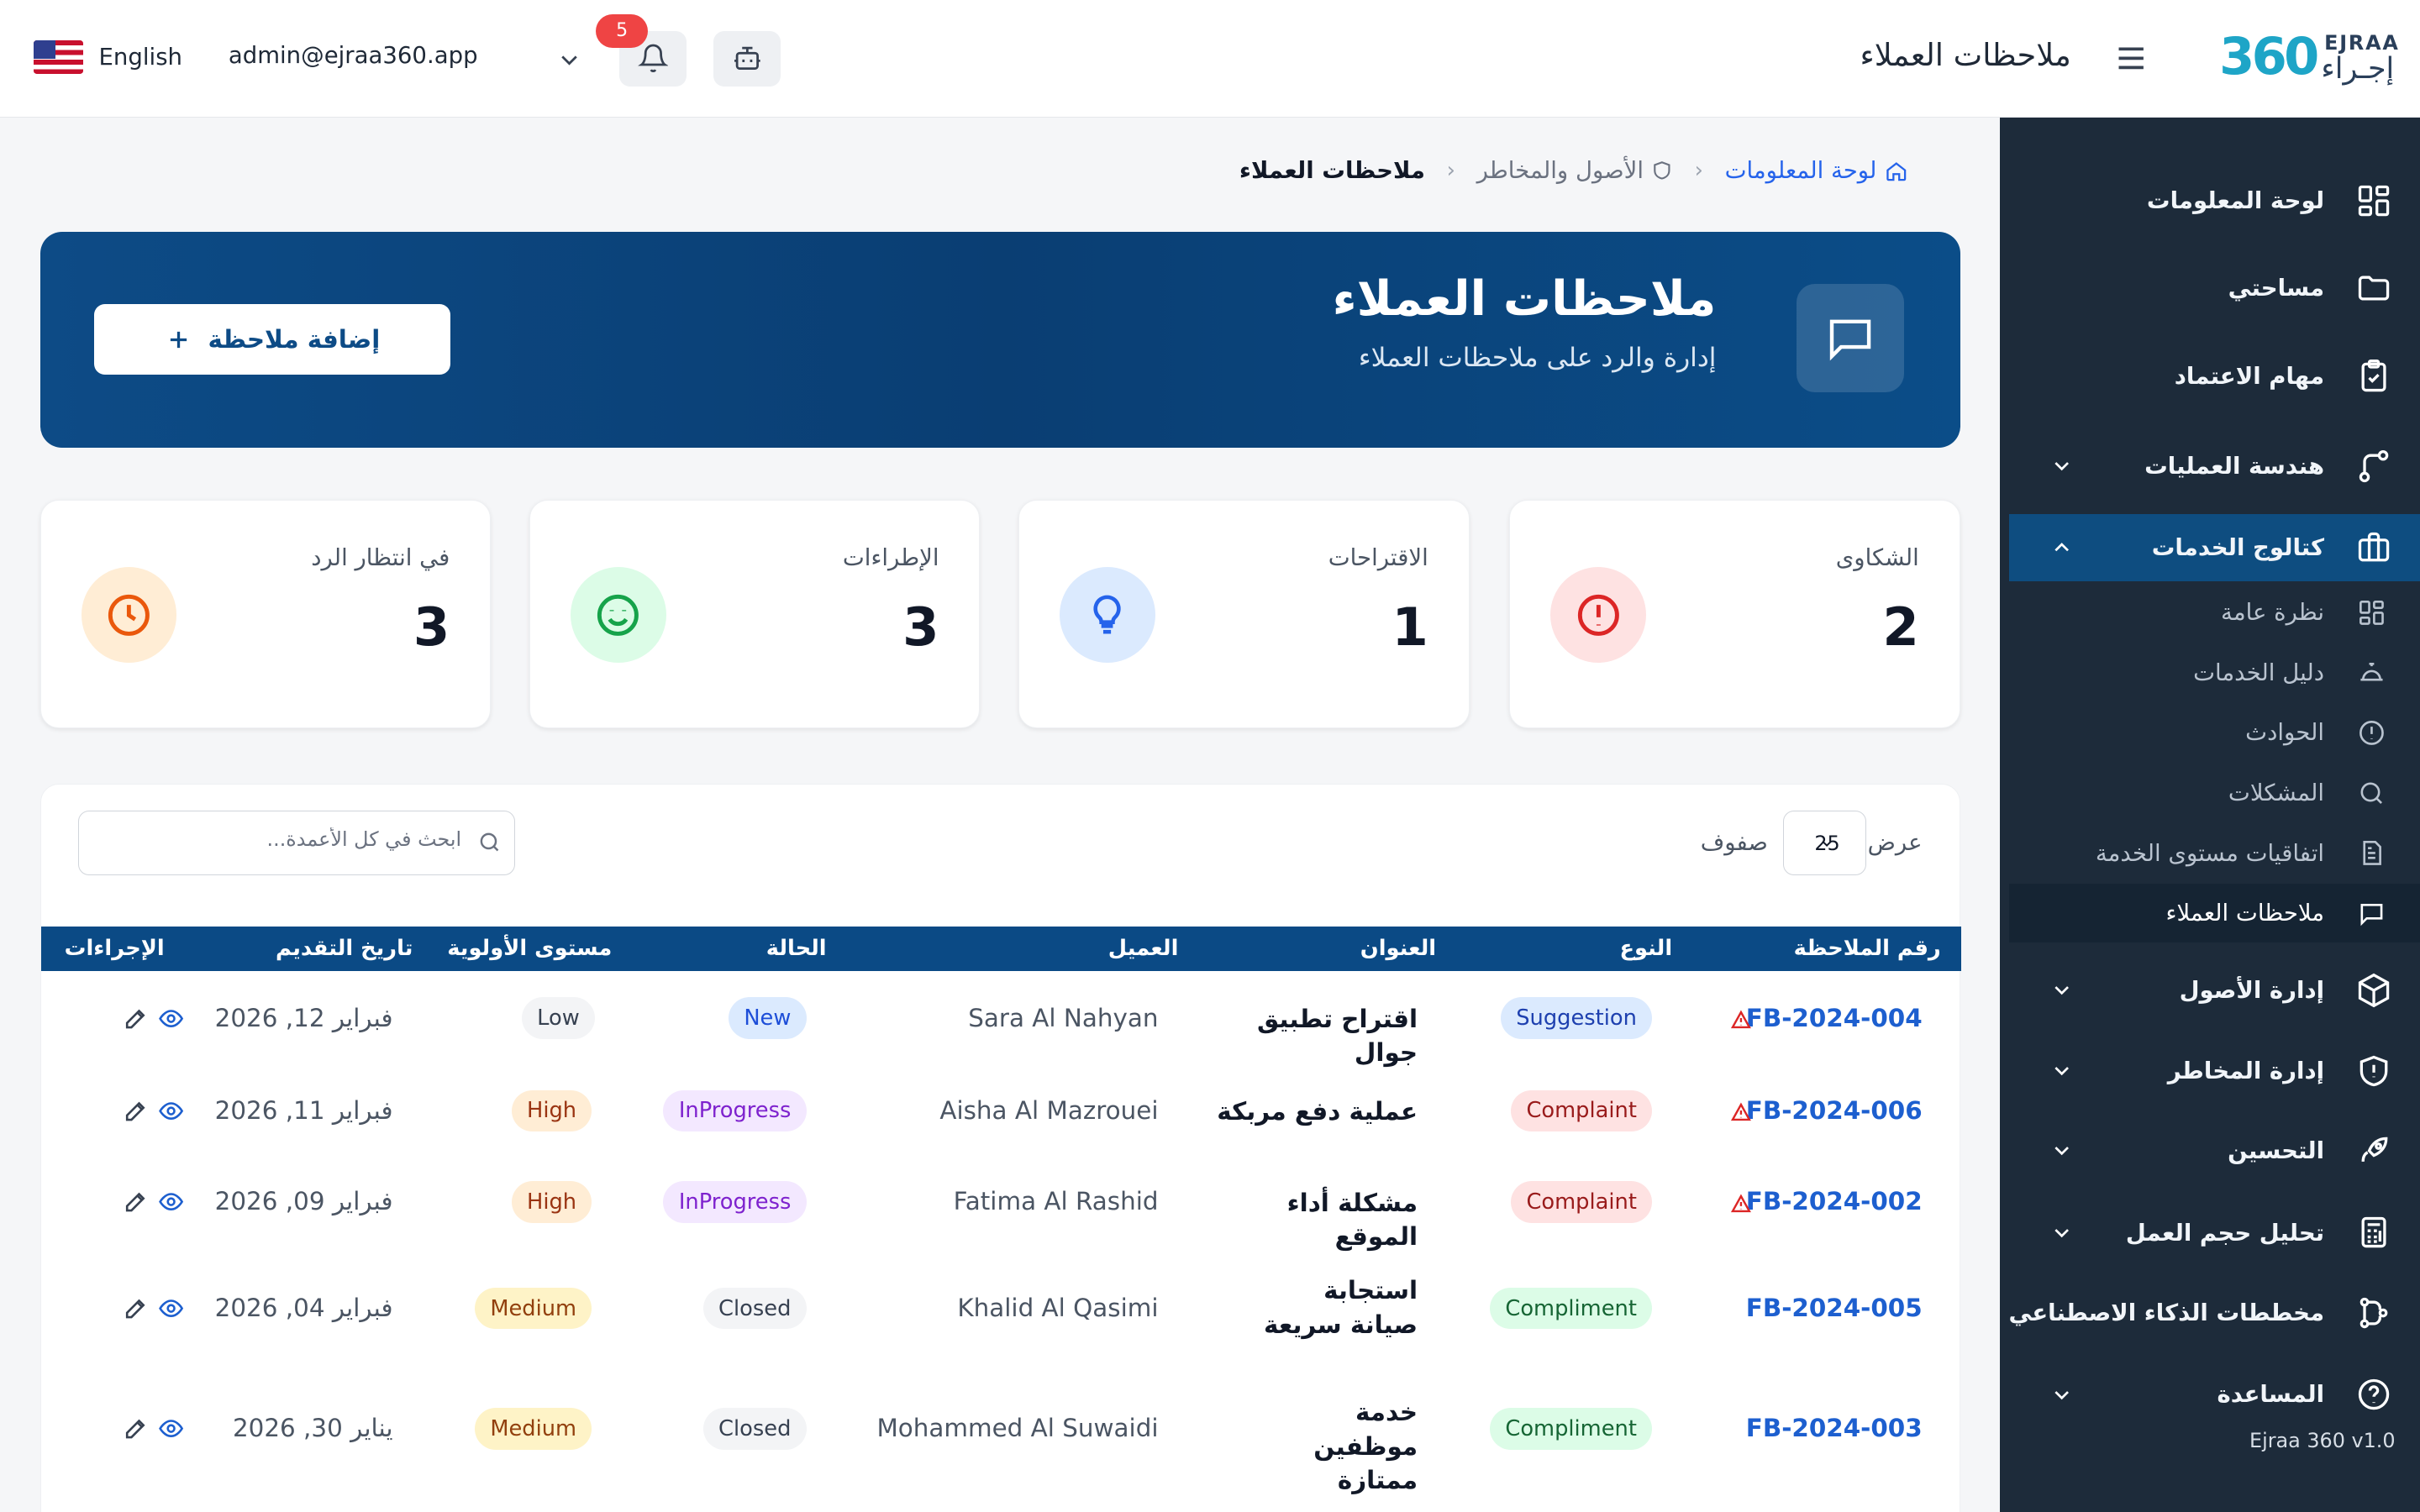 This screenshot has width=2420, height=1512. What do you see at coordinates (1537, 357) in the screenshot?
I see `page-subtitle: إدارة والرد على ملاحظات العملاء` at bounding box center [1537, 357].